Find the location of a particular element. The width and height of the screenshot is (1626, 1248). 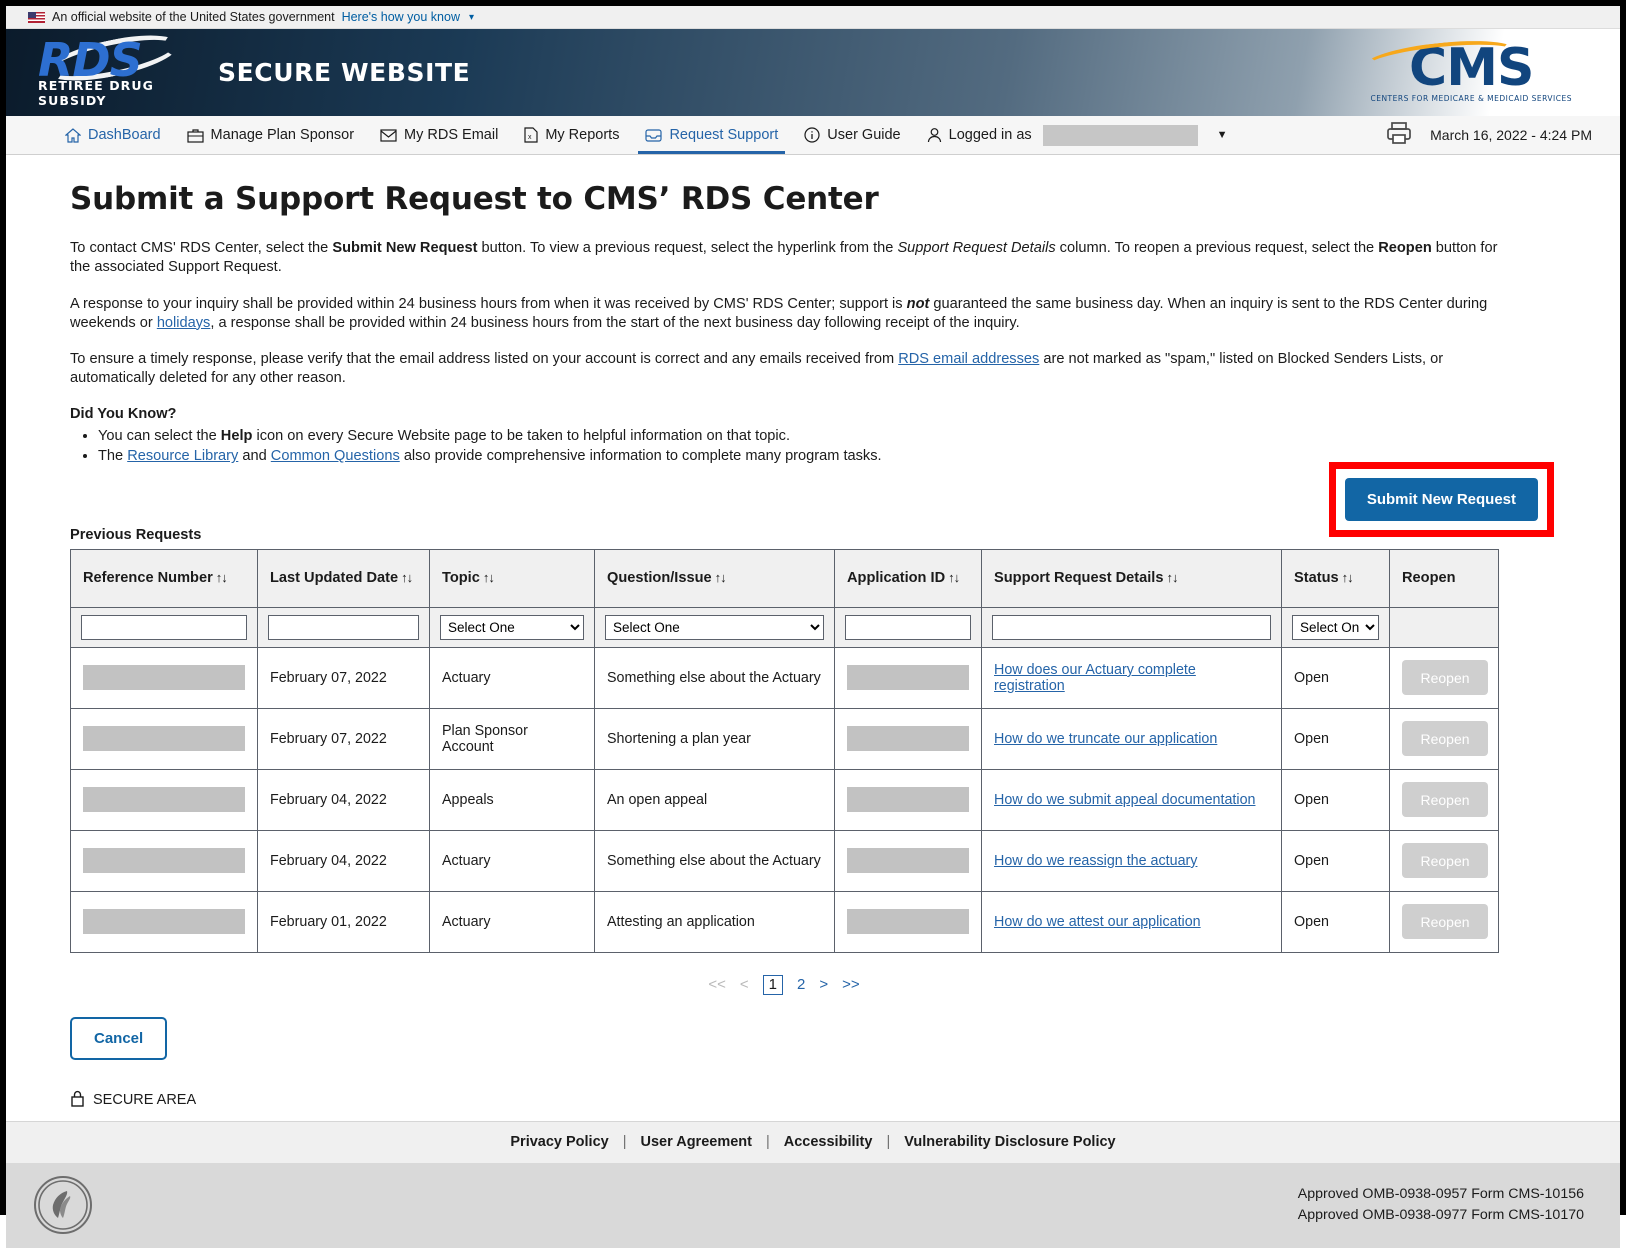

nav-label: My RDS Email is located at coordinates (451, 135).